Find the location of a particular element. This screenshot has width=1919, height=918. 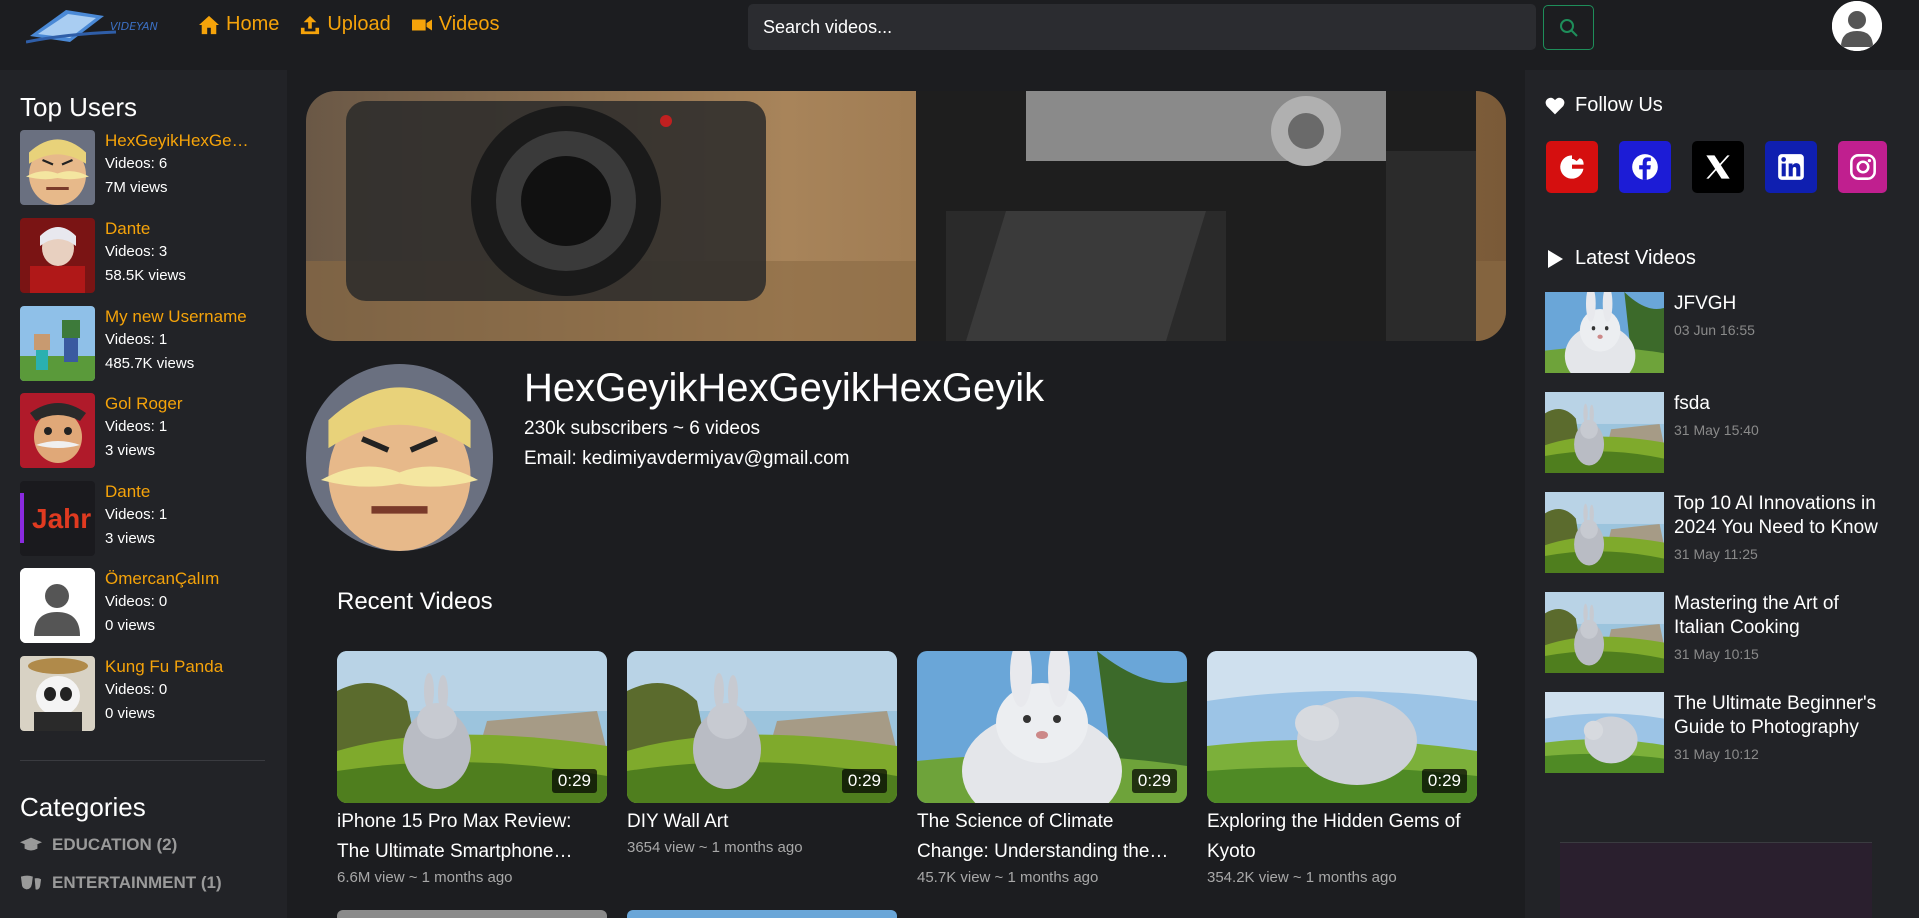

top-user-name: HexGeyikHexGeyikHexGeyik is located at coordinates (180, 141).